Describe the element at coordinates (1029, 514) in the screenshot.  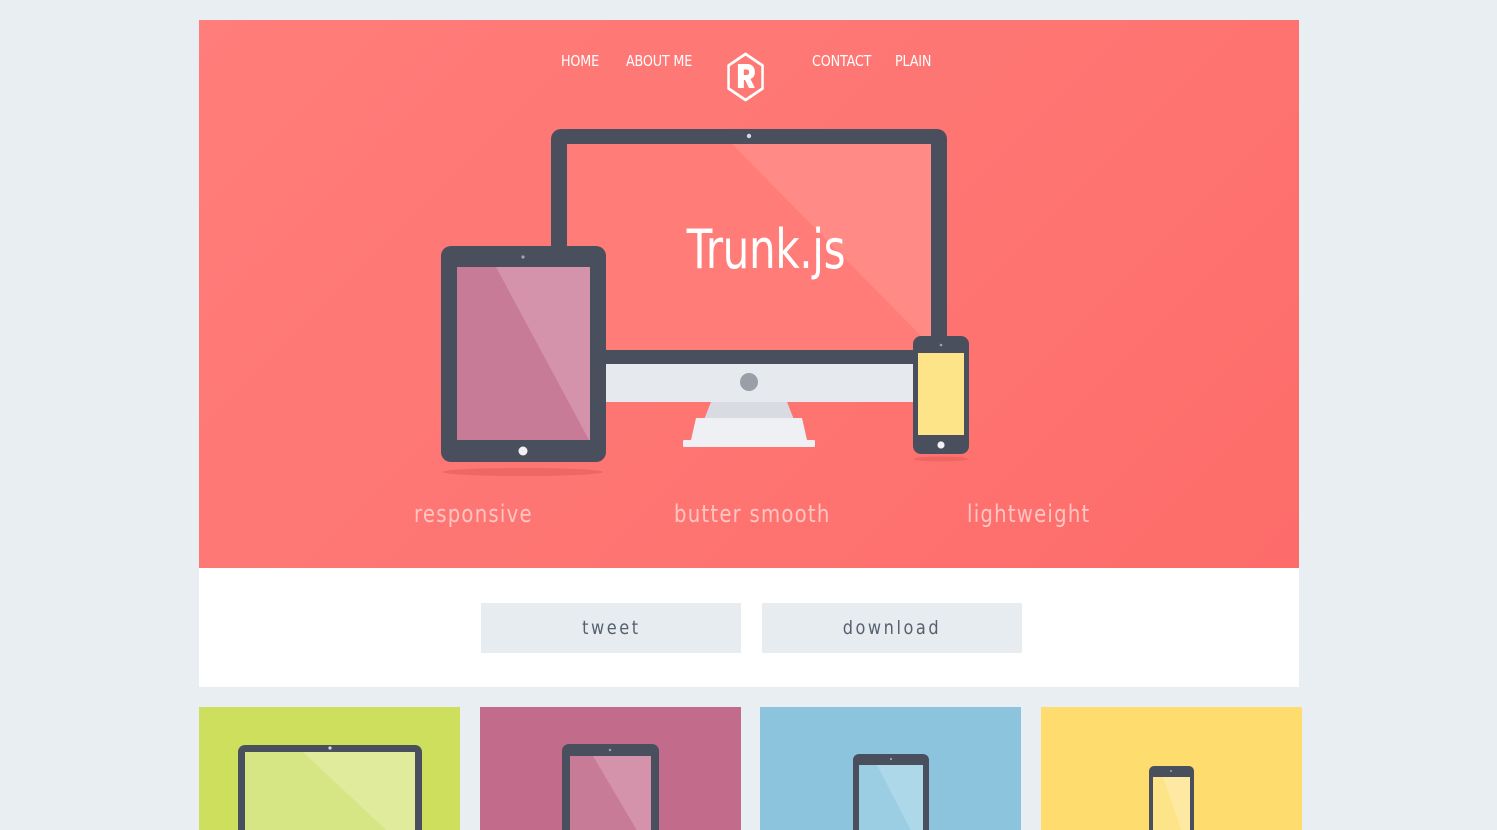
I see `tagline-lightweight: lightweight` at that location.